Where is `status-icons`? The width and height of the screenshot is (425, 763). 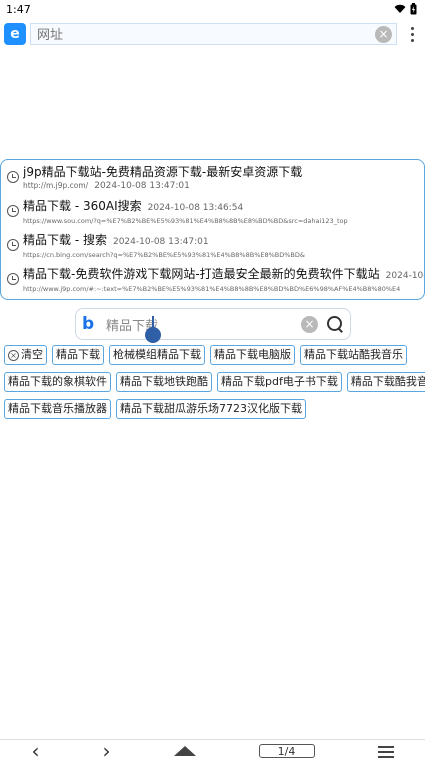
status-icons is located at coordinates (405, 9).